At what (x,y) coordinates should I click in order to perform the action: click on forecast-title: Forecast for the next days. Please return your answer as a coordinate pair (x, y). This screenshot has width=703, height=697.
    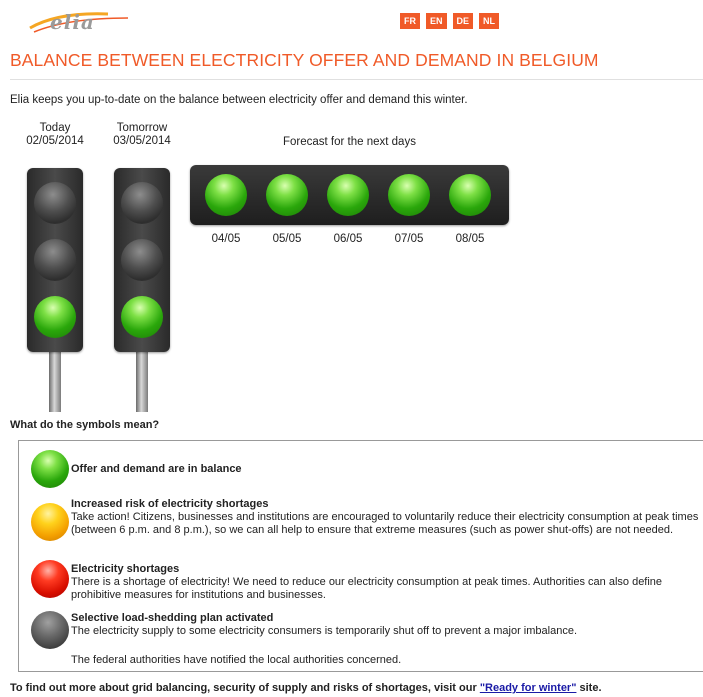
    Looking at the image, I should click on (349, 142).